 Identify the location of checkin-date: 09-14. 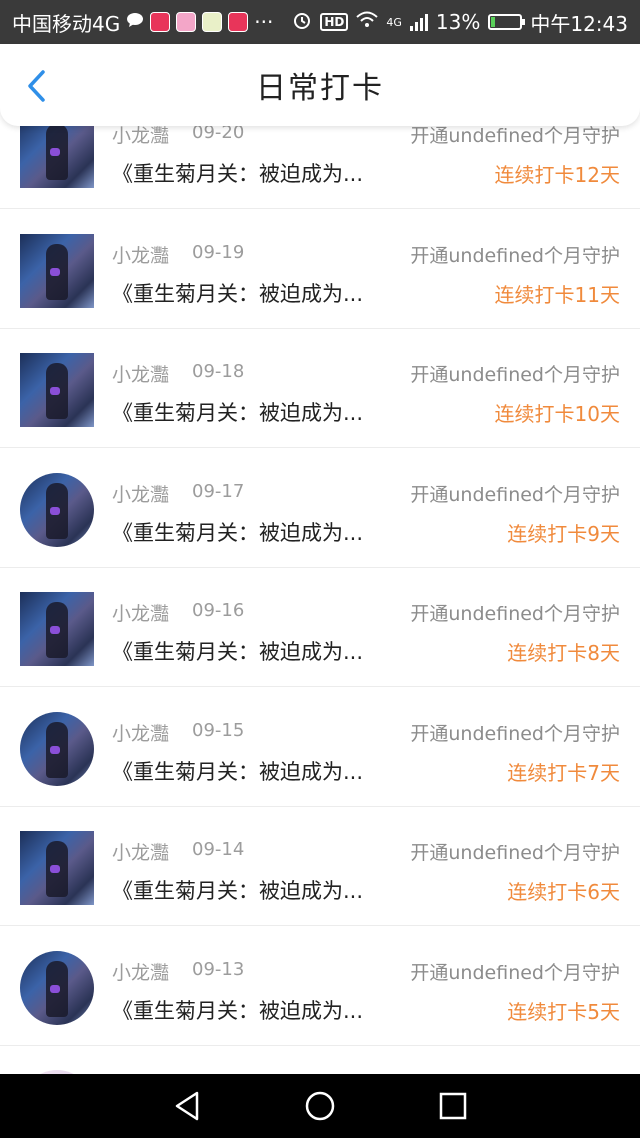
(218, 849).